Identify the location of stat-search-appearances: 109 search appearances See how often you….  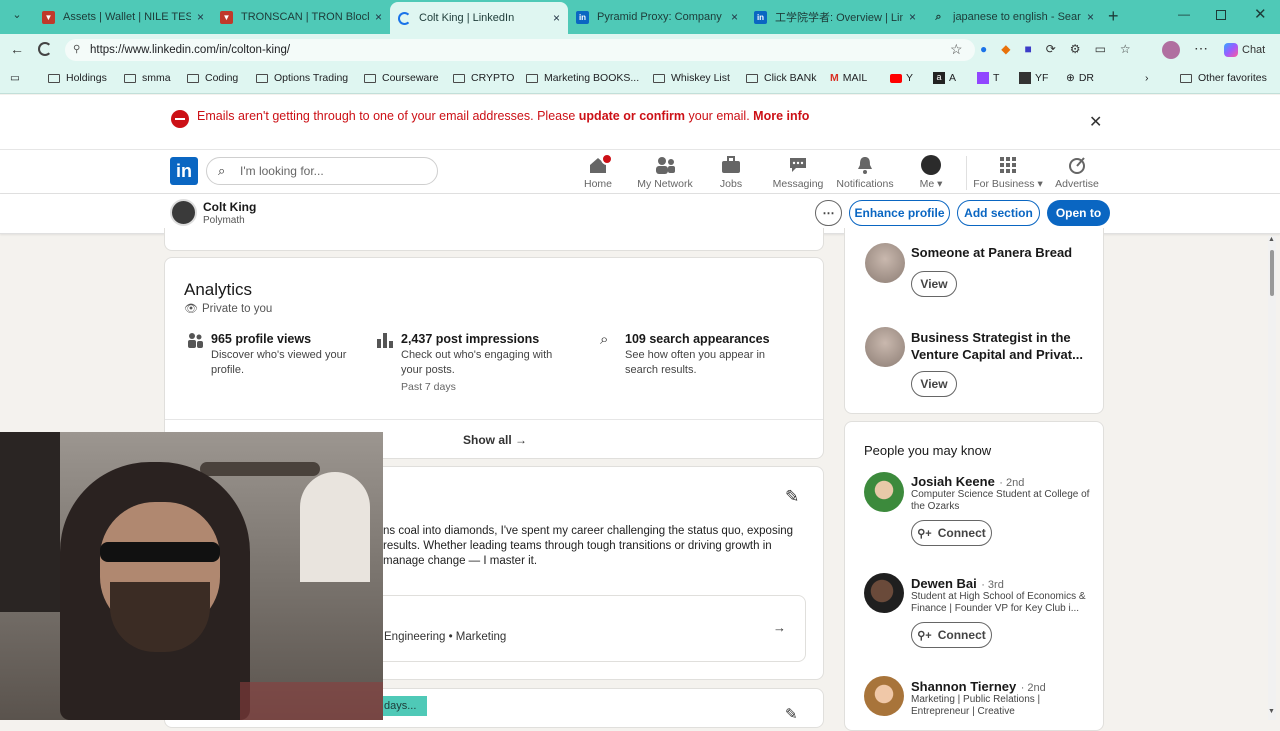
(712, 355).